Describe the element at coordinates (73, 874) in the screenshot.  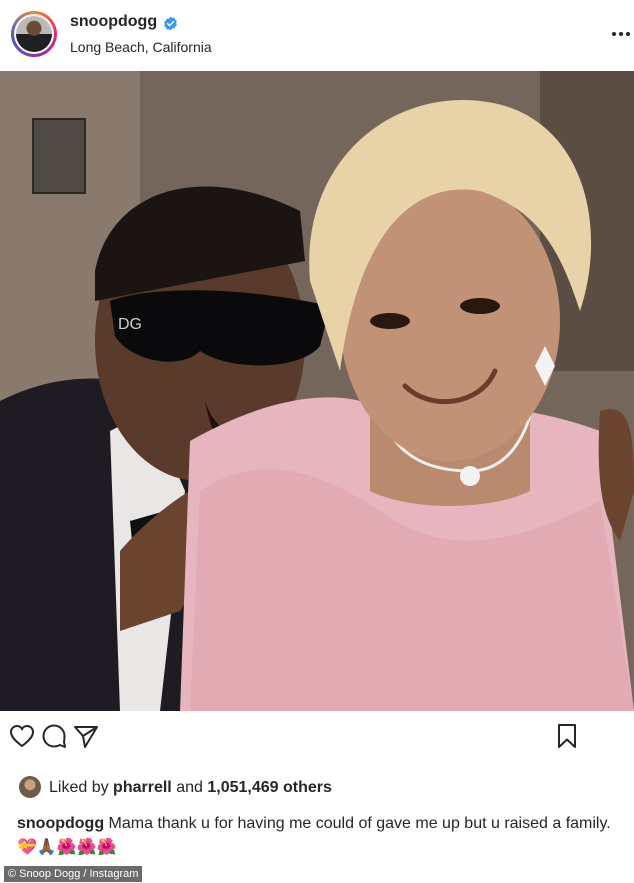
I see `photo-credit: © Snoop Dogg / Instagram` at that location.